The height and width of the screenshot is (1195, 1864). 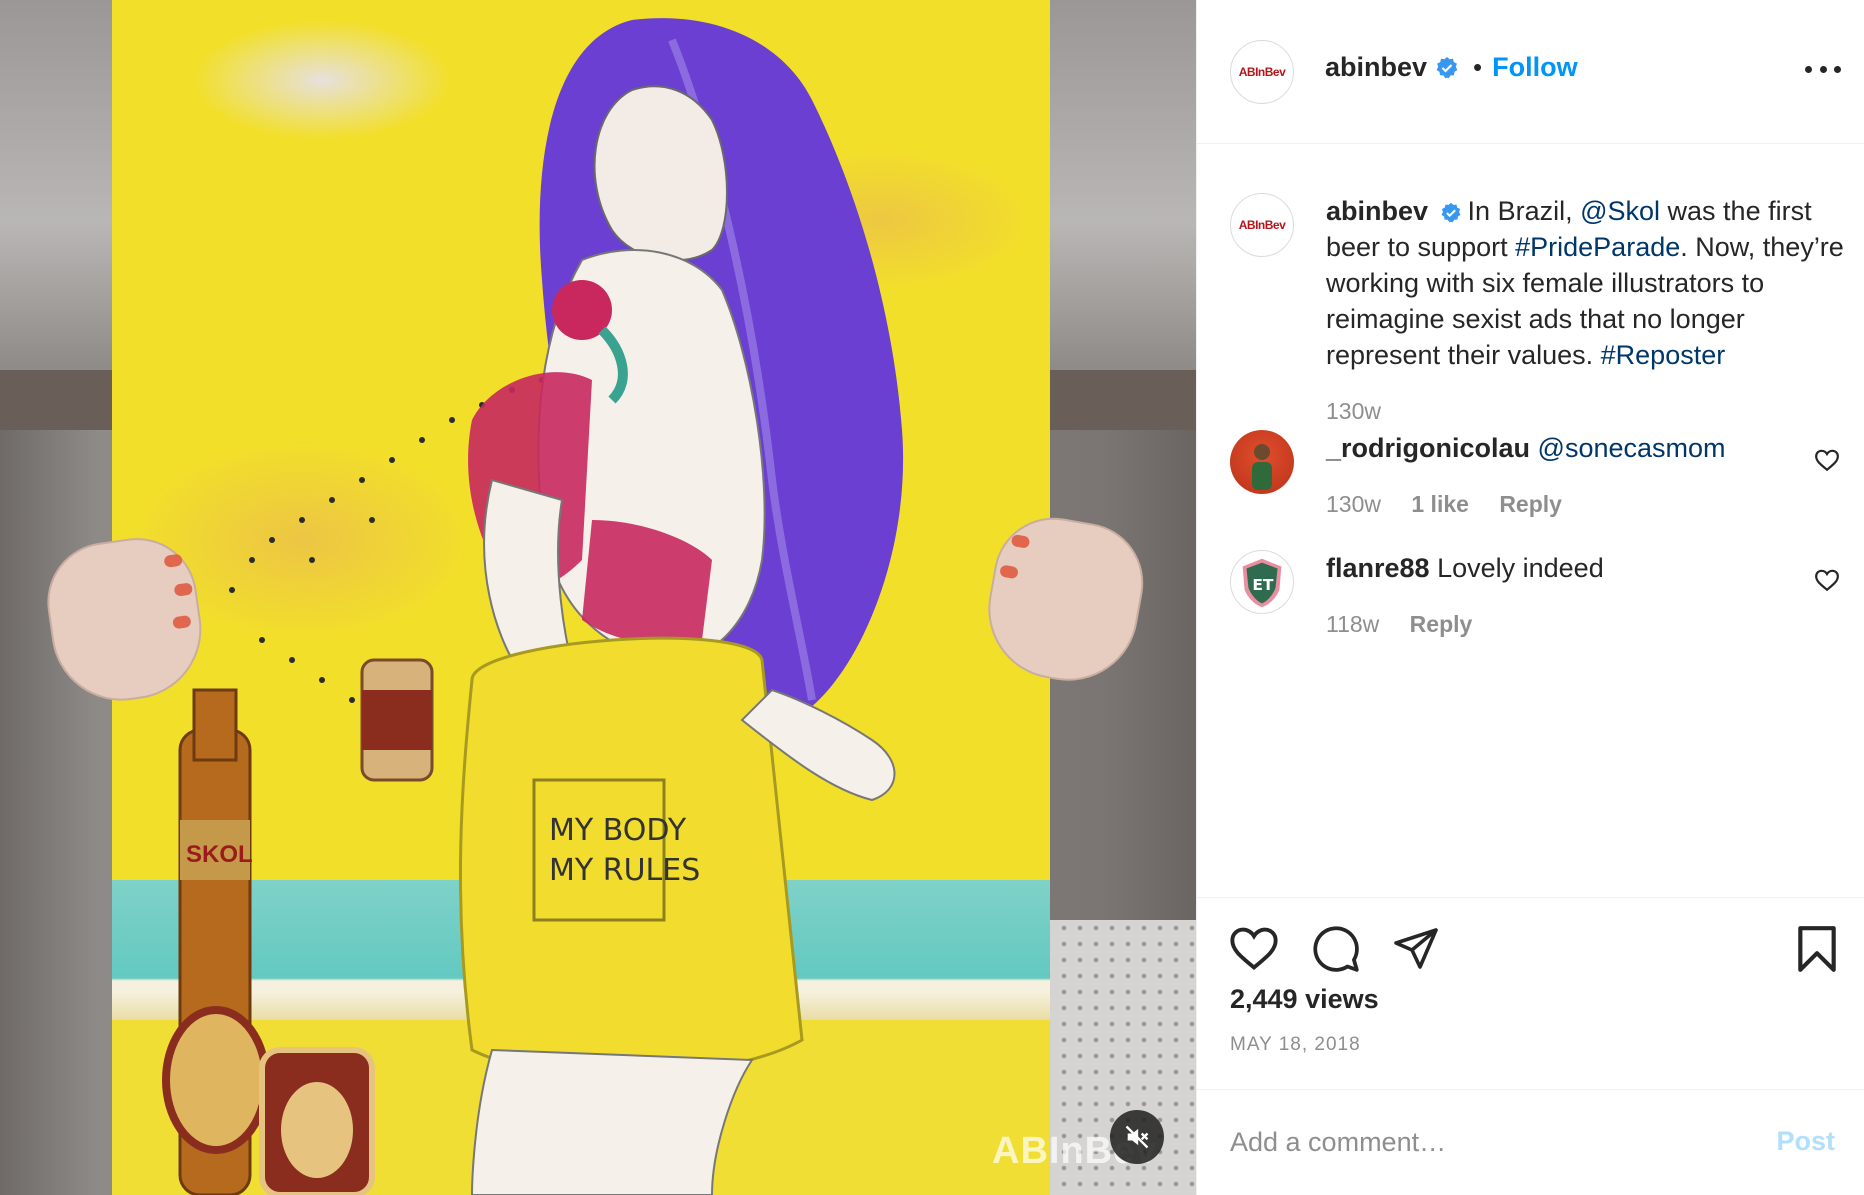 What do you see at coordinates (1520, 568) in the screenshot?
I see `comment-text: Lovely indeed` at bounding box center [1520, 568].